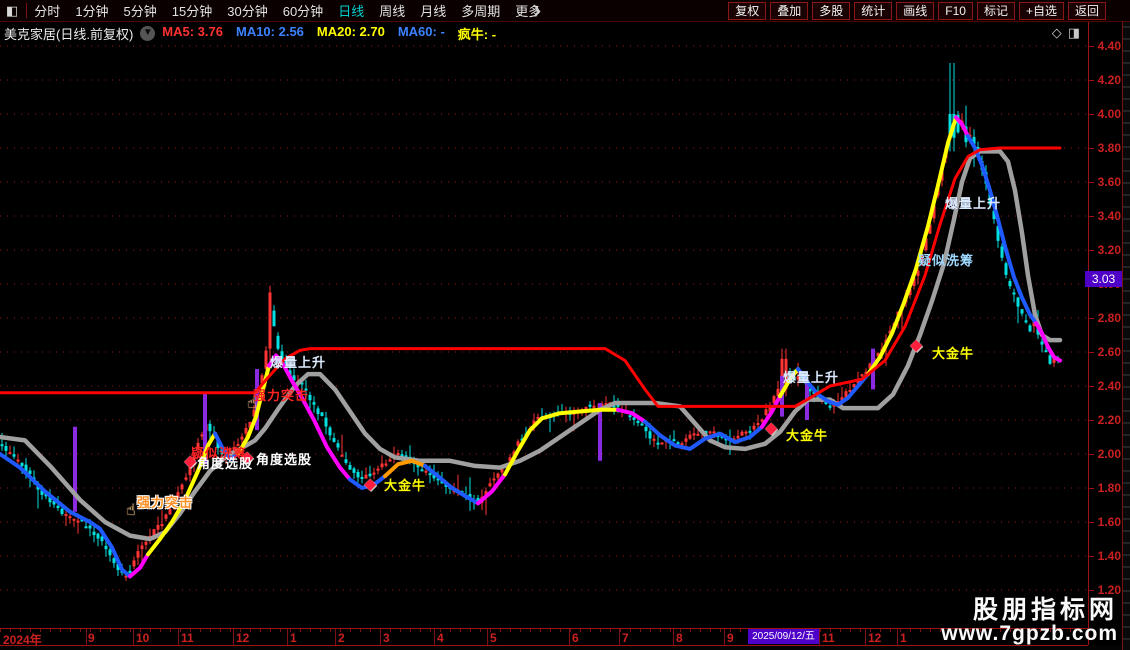 This screenshot has width=1130, height=650. Describe the element at coordinates (1057, 33) in the screenshot. I see `diamond-marker-icon: ◇` at that location.